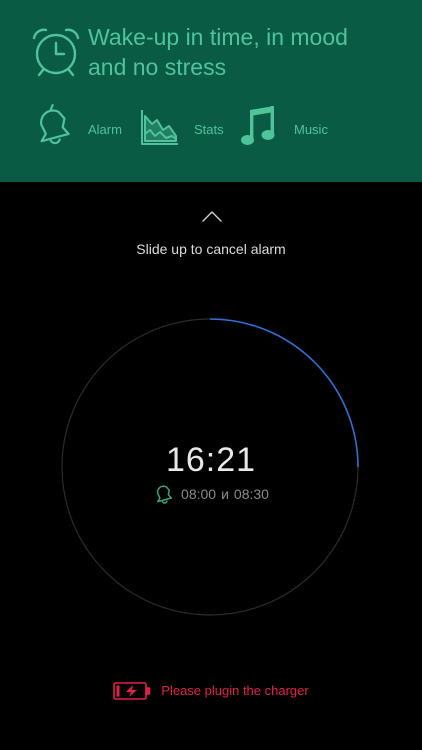 This screenshot has height=750, width=422. I want to click on nav-bar: Alarm Stats Music, so click(211, 130).